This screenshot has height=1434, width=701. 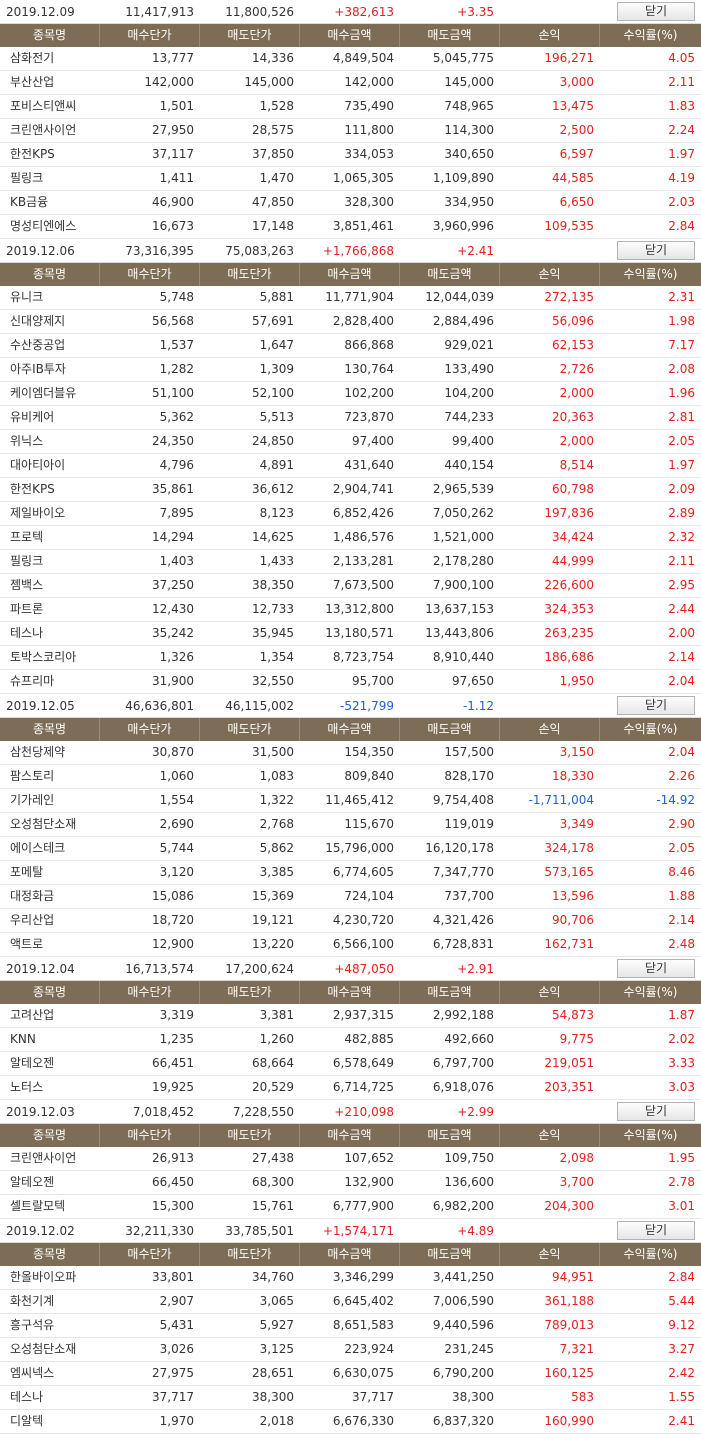 I want to click on summary-buy-total: 16,713,574, so click(x=159, y=968).